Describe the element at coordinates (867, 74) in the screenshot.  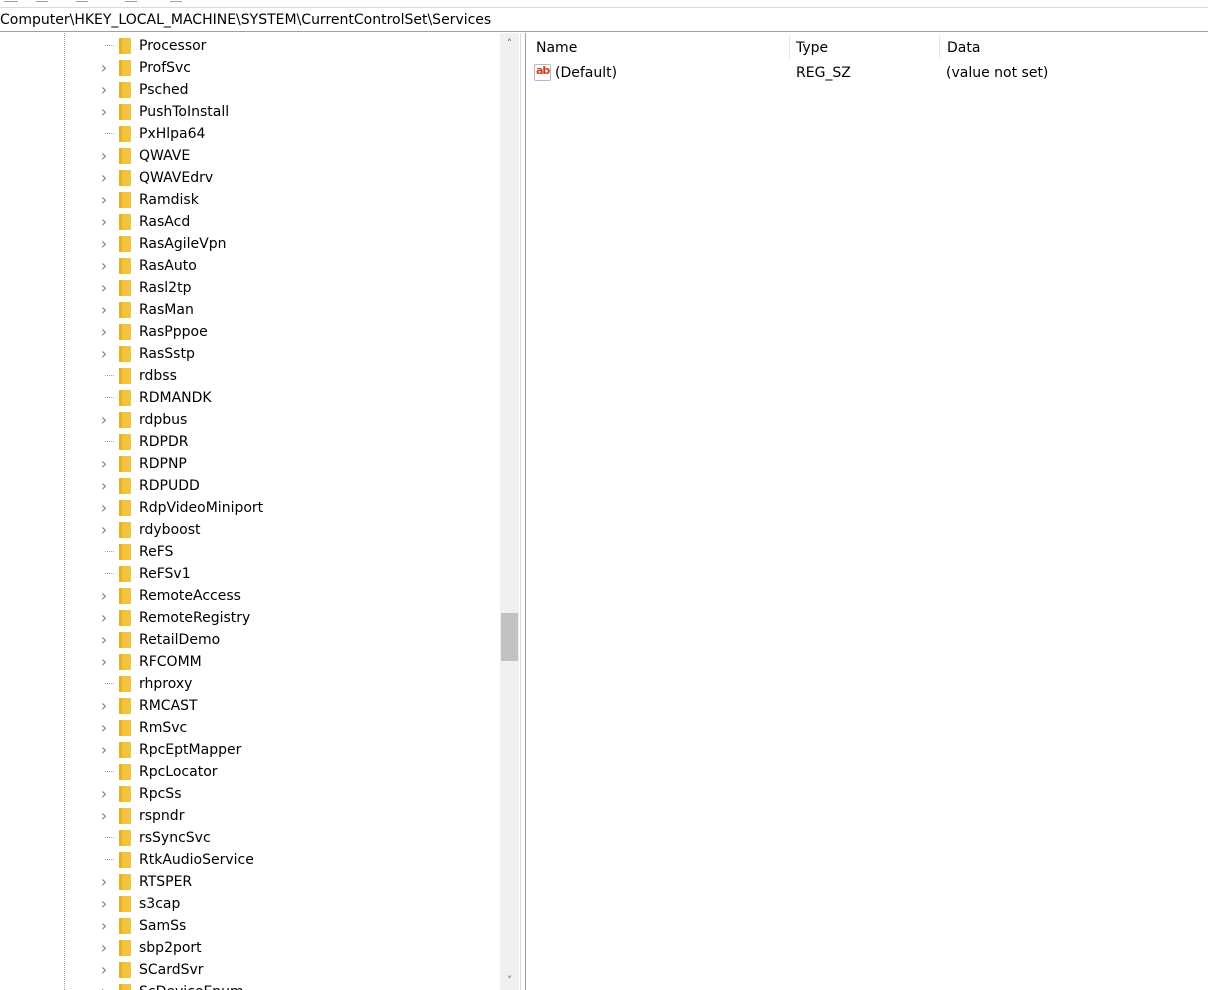
I see `value-row: ab (Default) REG_SZ (value not set)` at that location.